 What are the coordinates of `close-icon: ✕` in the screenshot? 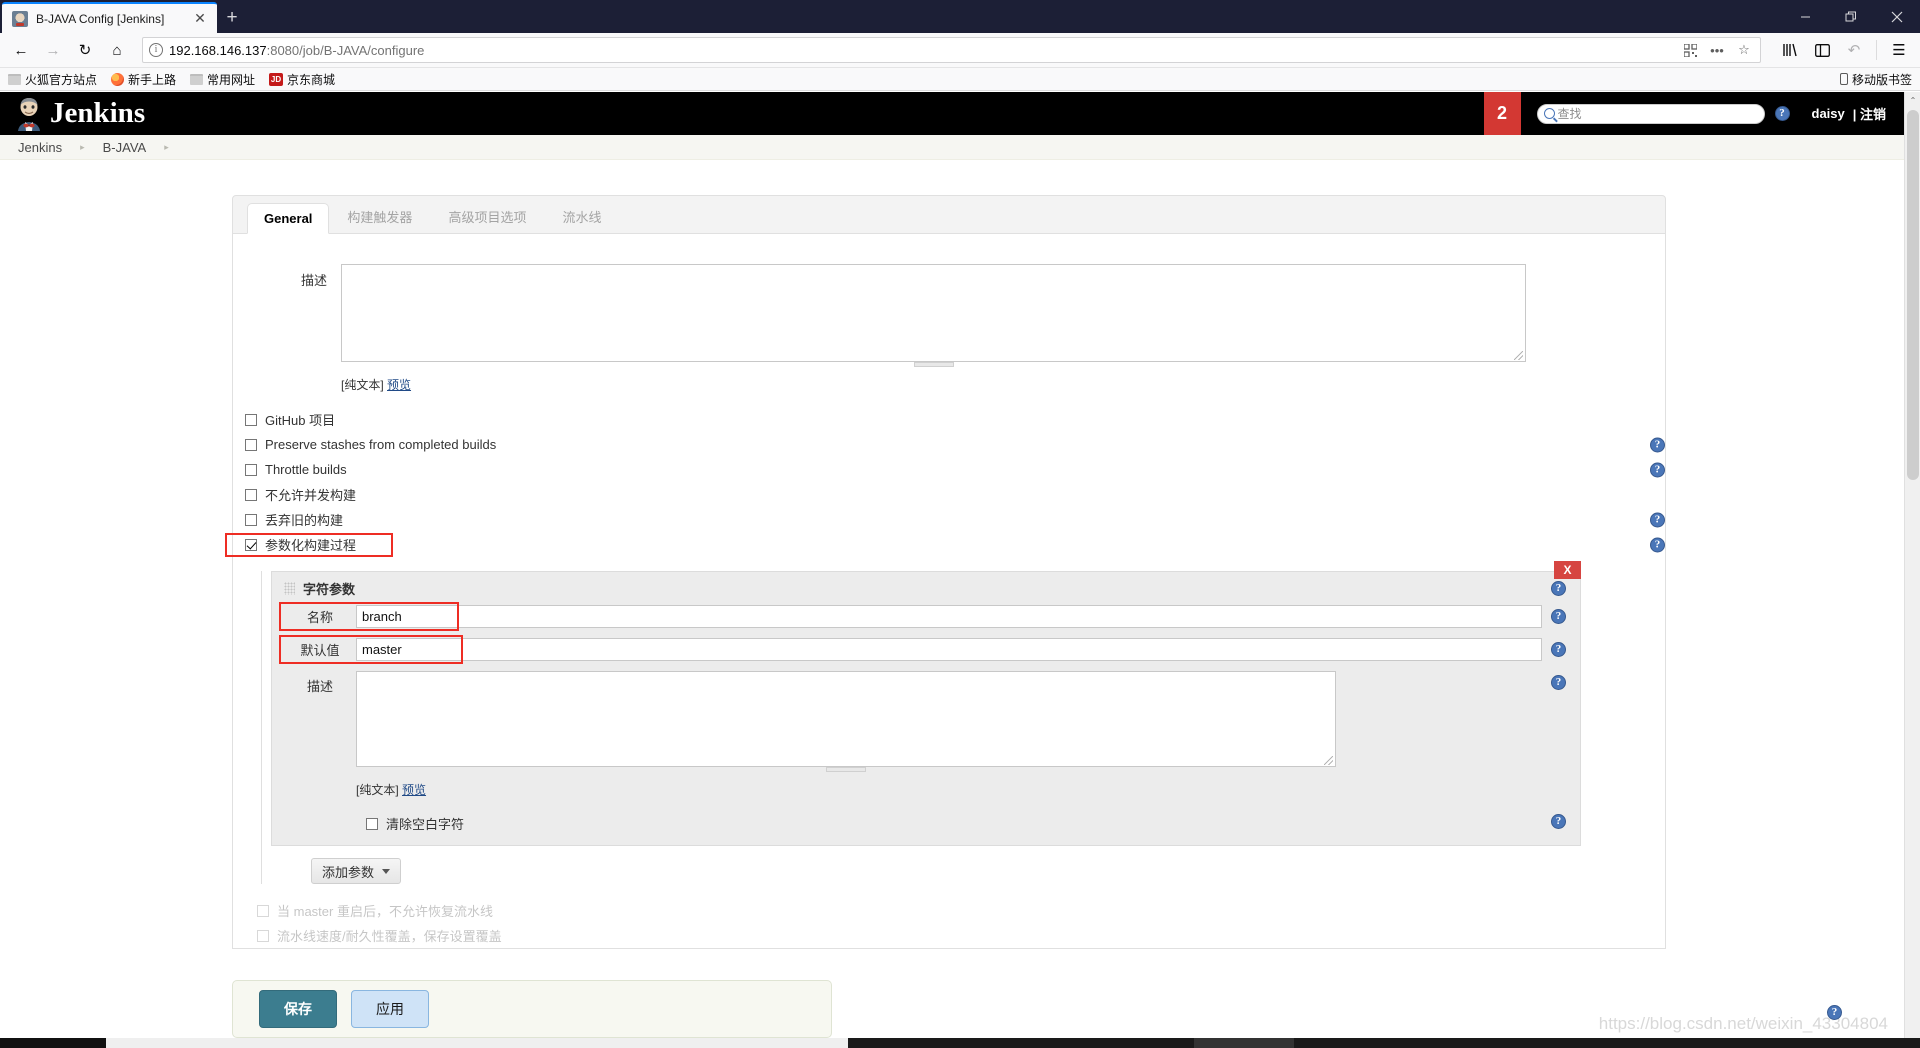 It's located at (200, 19).